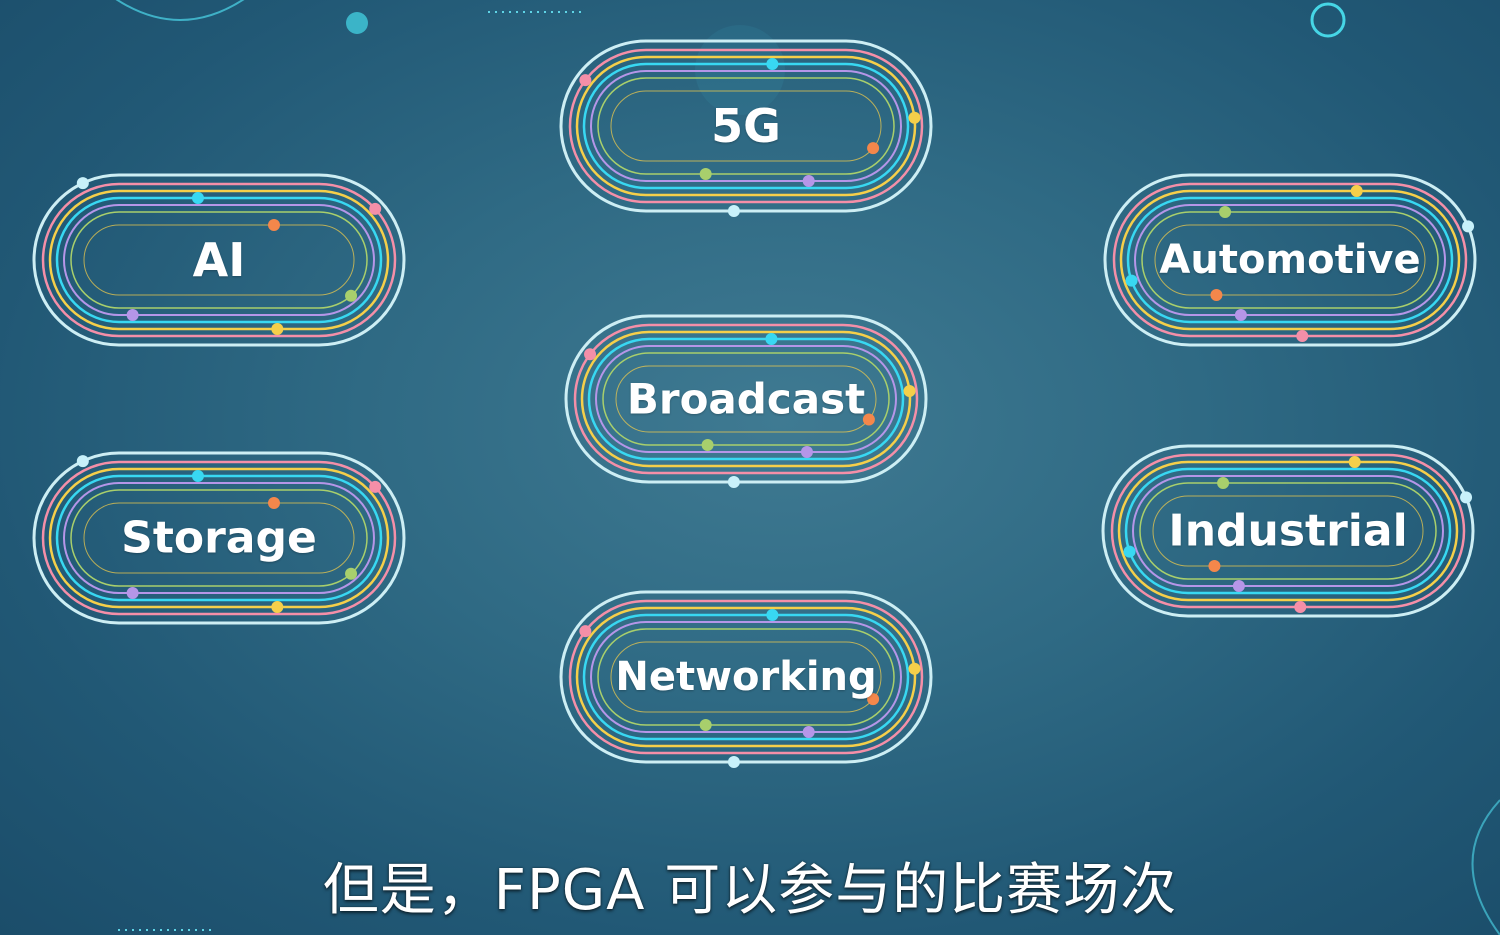 This screenshot has width=1500, height=935. Describe the element at coordinates (1290, 260) in the screenshot. I see `badge-label-automotive: Automotive` at that location.